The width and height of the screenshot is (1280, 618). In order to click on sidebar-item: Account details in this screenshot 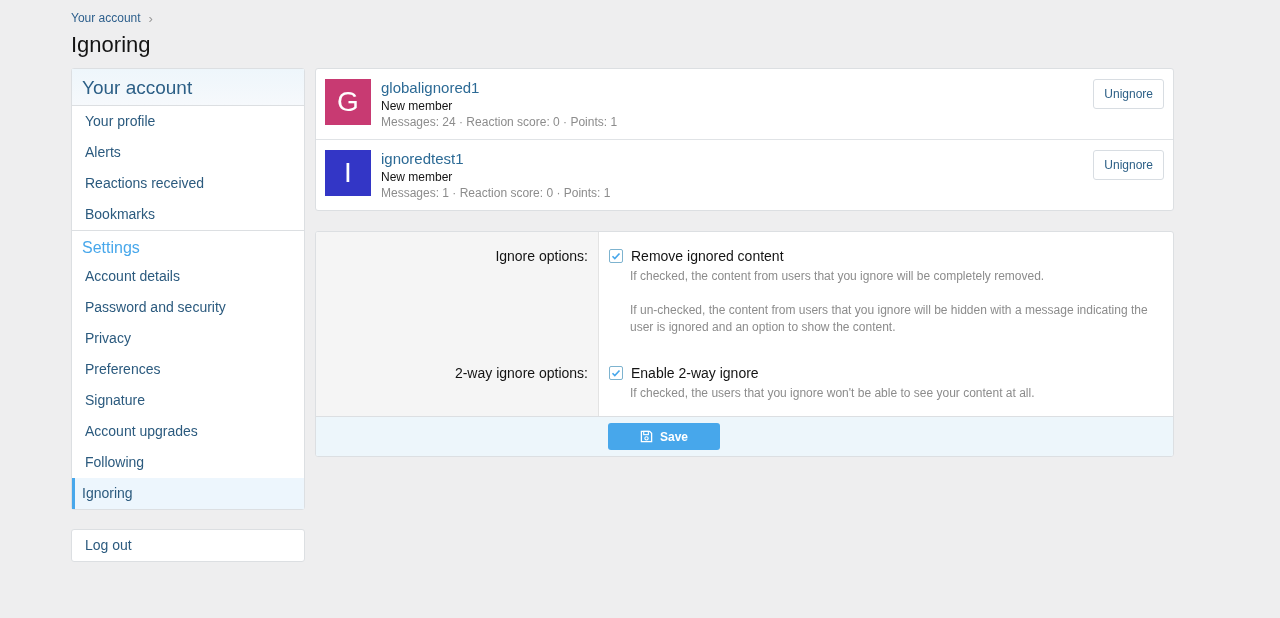, I will do `click(188, 276)`.